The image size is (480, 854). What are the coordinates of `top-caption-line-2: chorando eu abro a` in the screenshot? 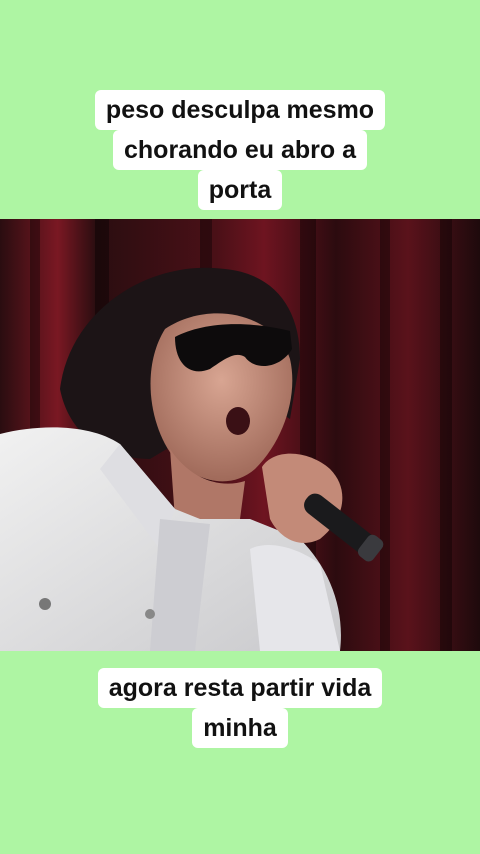 It's located at (240, 150).